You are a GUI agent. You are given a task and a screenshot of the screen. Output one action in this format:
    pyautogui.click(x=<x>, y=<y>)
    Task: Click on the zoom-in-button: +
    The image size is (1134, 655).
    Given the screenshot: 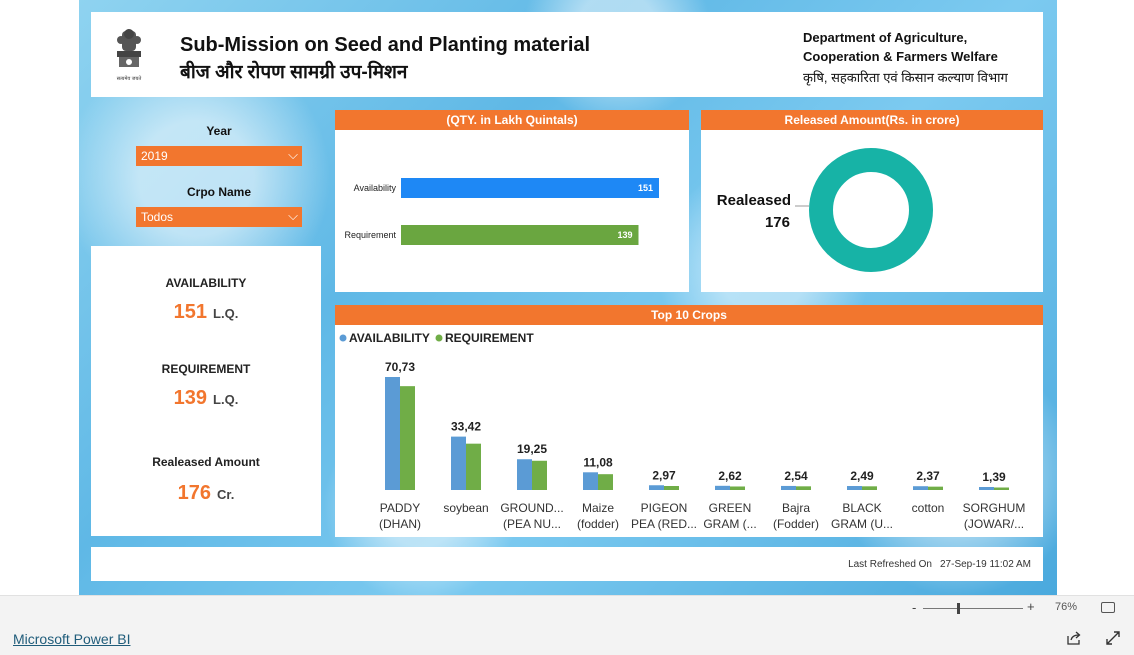 What is the action you would take?
    pyautogui.click(x=1031, y=606)
    